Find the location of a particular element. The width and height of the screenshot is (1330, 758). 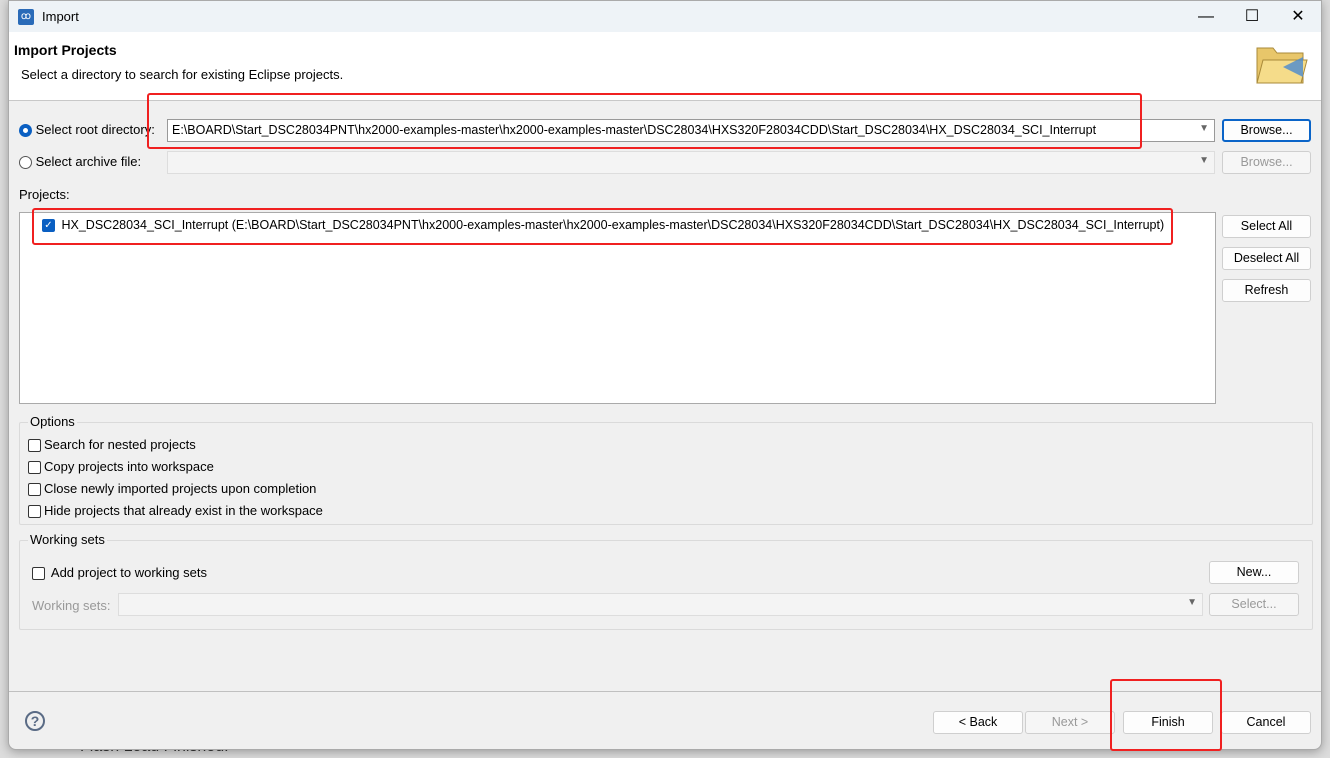

add-to-working-sets-checkbox: Add project to working sets is located at coordinates (119, 573).